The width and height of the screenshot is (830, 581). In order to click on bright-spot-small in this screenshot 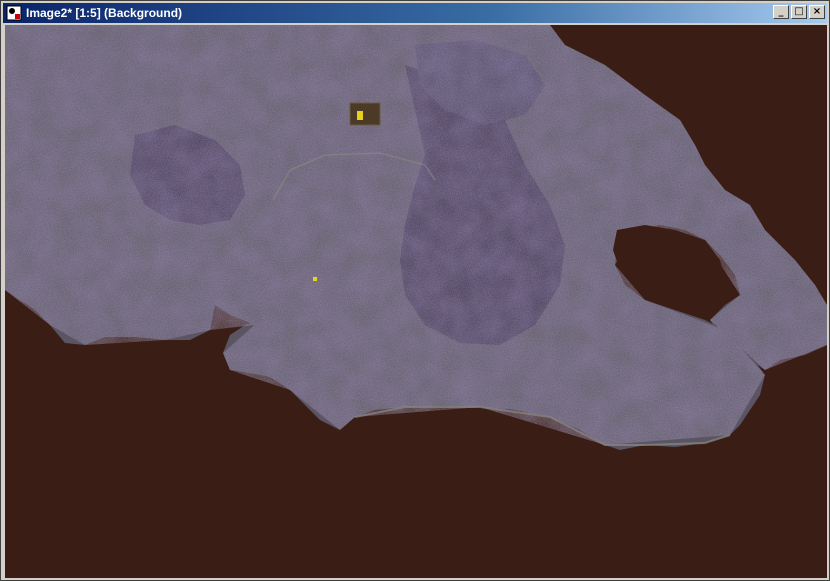, I will do `click(315, 279)`.